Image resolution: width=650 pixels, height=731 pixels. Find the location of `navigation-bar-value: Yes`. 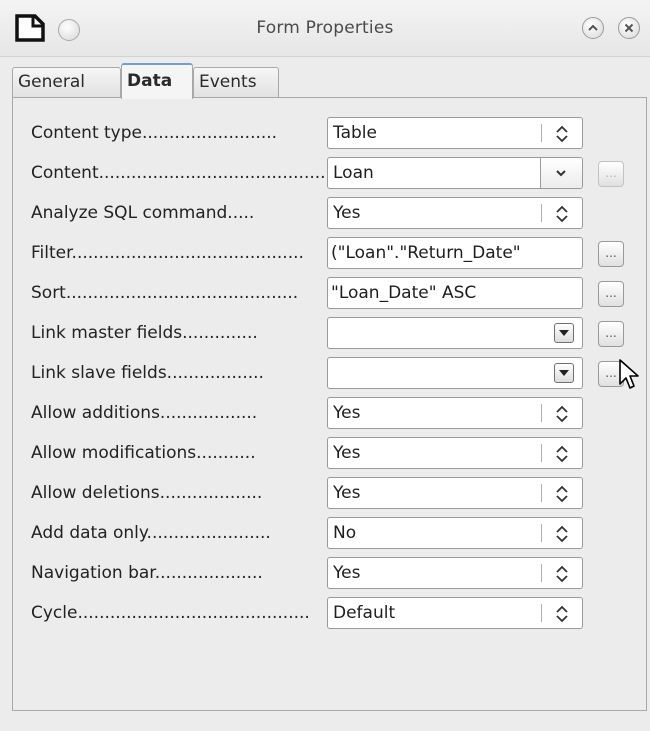

navigation-bar-value: Yes is located at coordinates (347, 573).